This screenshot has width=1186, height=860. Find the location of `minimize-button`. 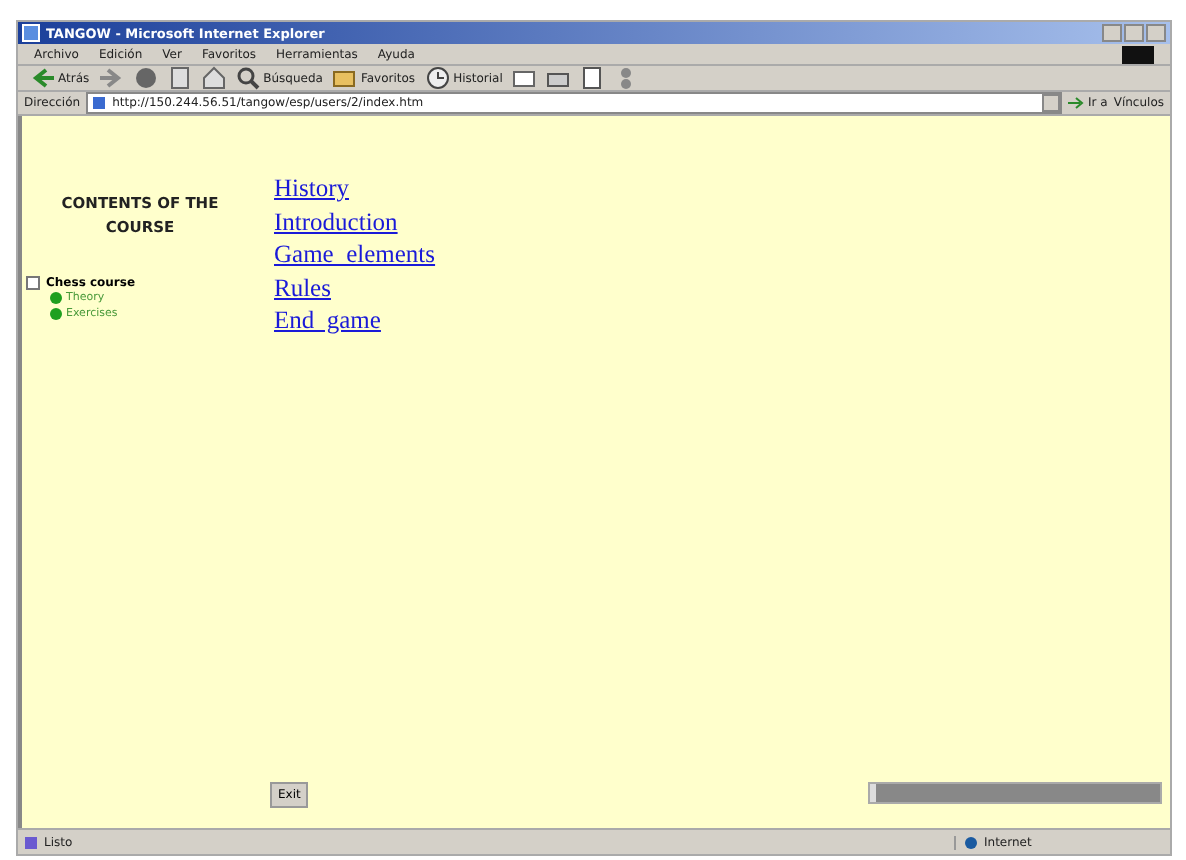

minimize-button is located at coordinates (1112, 33).